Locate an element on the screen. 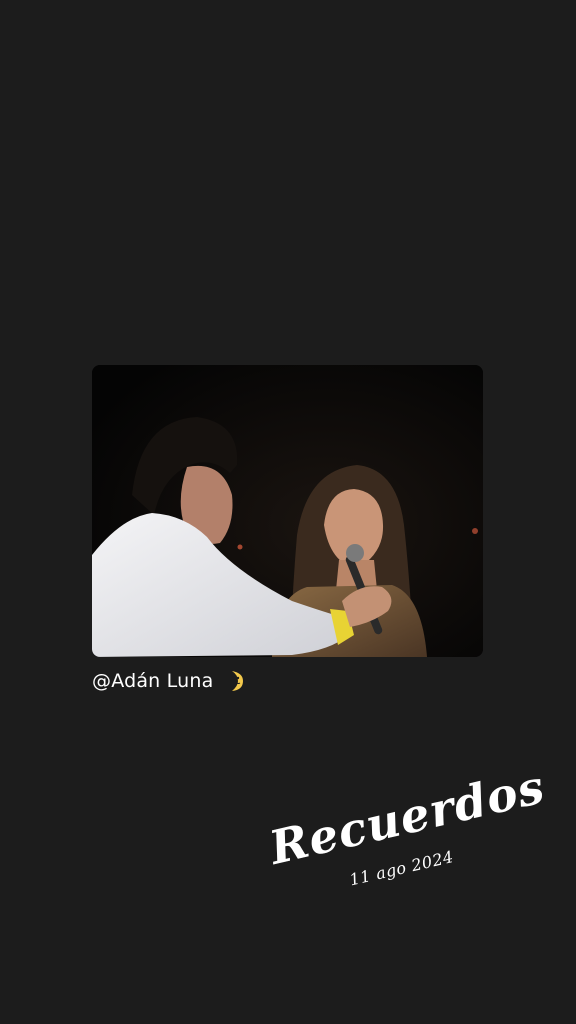  memories-sticker: Recuerdos 11 ago 2024 is located at coordinates (400, 839).